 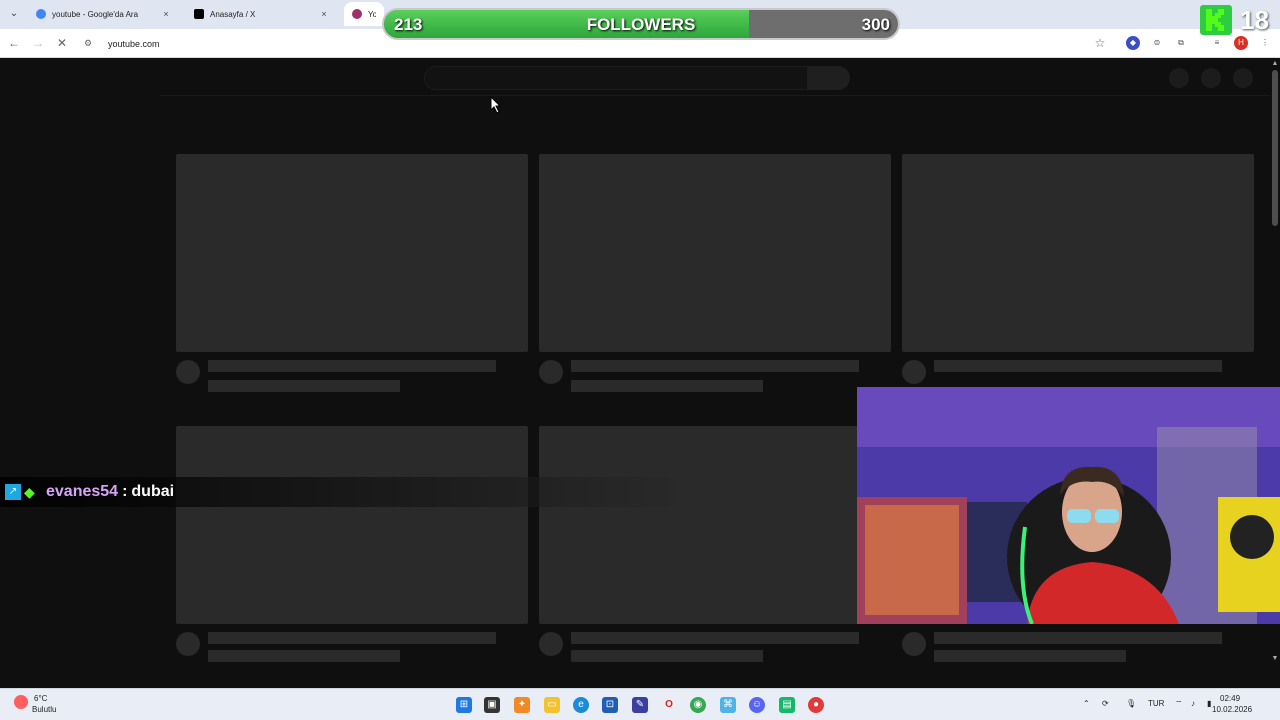 What do you see at coordinates (1275, 658) in the screenshot?
I see `scroll-down-icon: ▼` at bounding box center [1275, 658].